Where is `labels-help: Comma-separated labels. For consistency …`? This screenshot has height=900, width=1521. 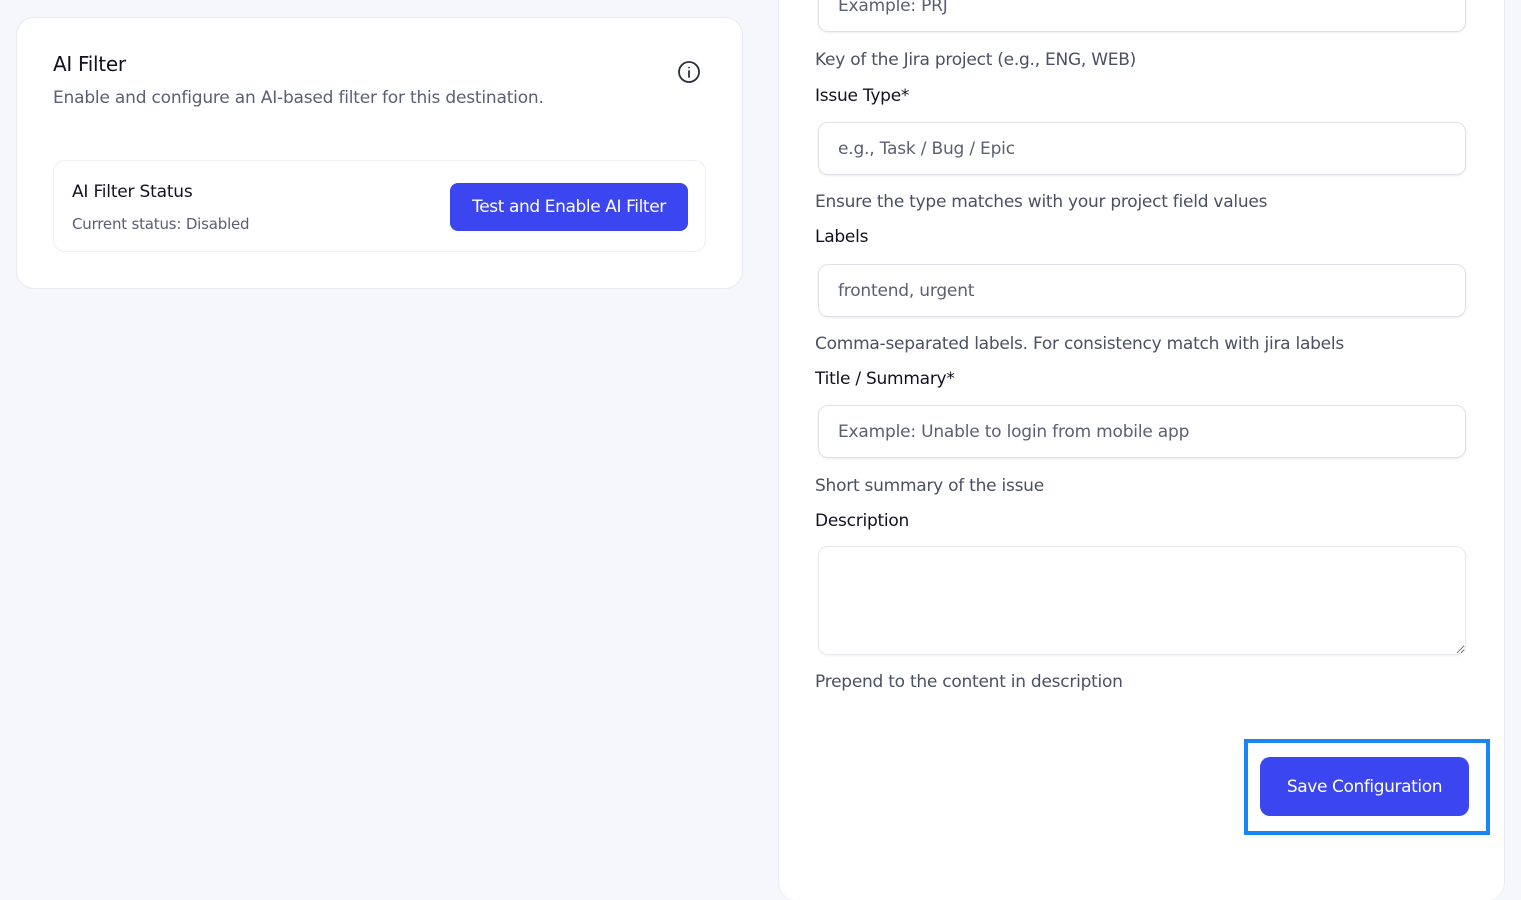
labels-help: Comma-separated labels. For consistency … is located at coordinates (1079, 344).